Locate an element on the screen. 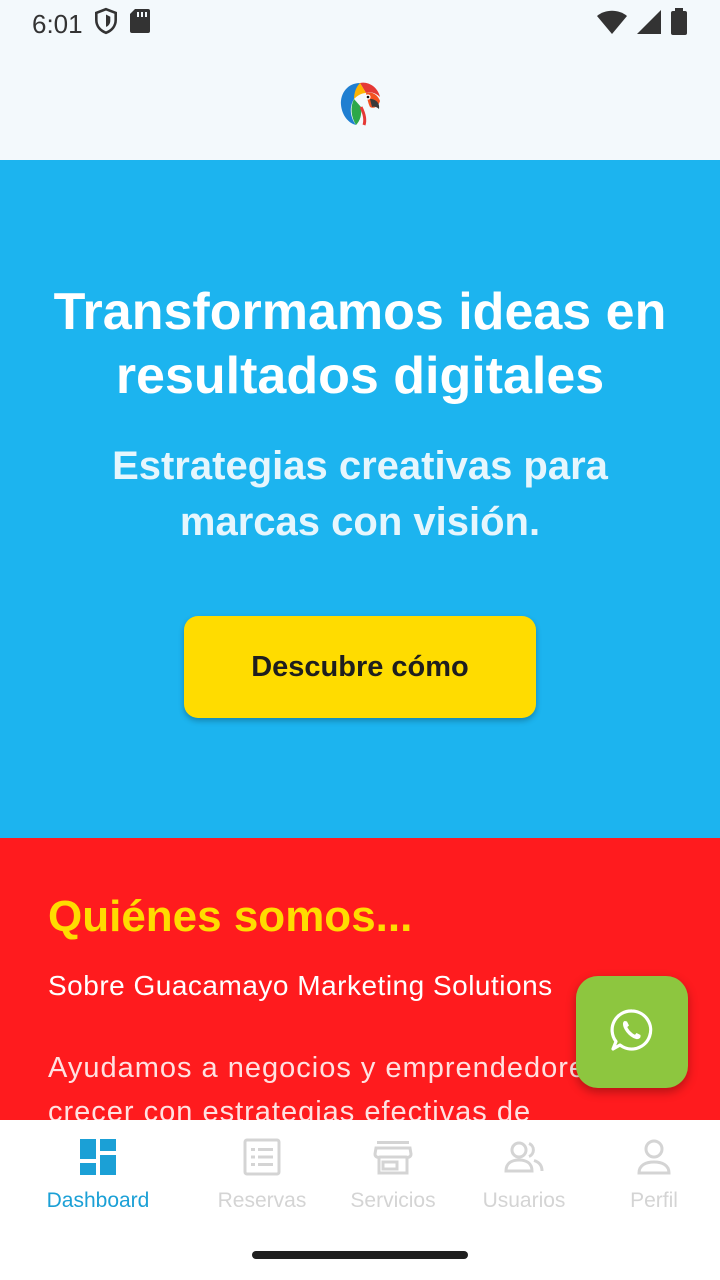  nav-item-usuarios: Usuarios is located at coordinates (524, 1175).